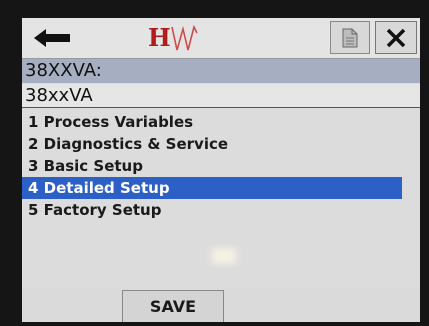  I want to click on document-icon, so click(350, 37).